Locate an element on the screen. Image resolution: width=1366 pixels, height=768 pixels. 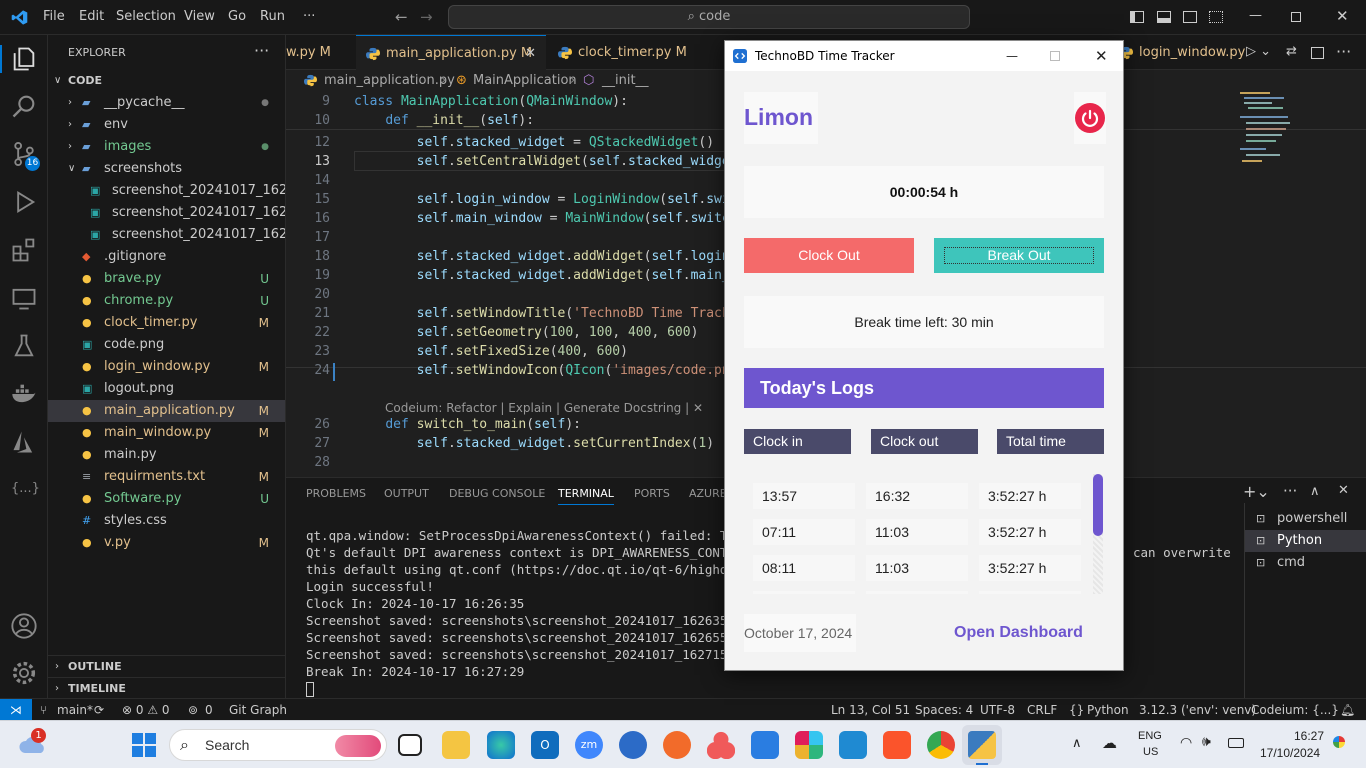
compare-changes-icon: ⇄ is located at coordinates (1291, 51).